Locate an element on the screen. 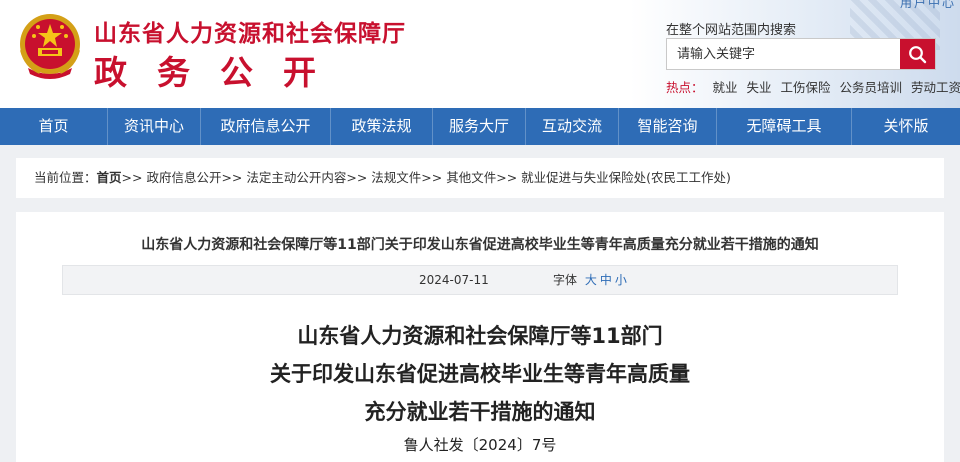 The height and width of the screenshot is (462, 960). document-headline-line-1: 山东省人力资源和社会保障厅等11部门 is located at coordinates (480, 336).